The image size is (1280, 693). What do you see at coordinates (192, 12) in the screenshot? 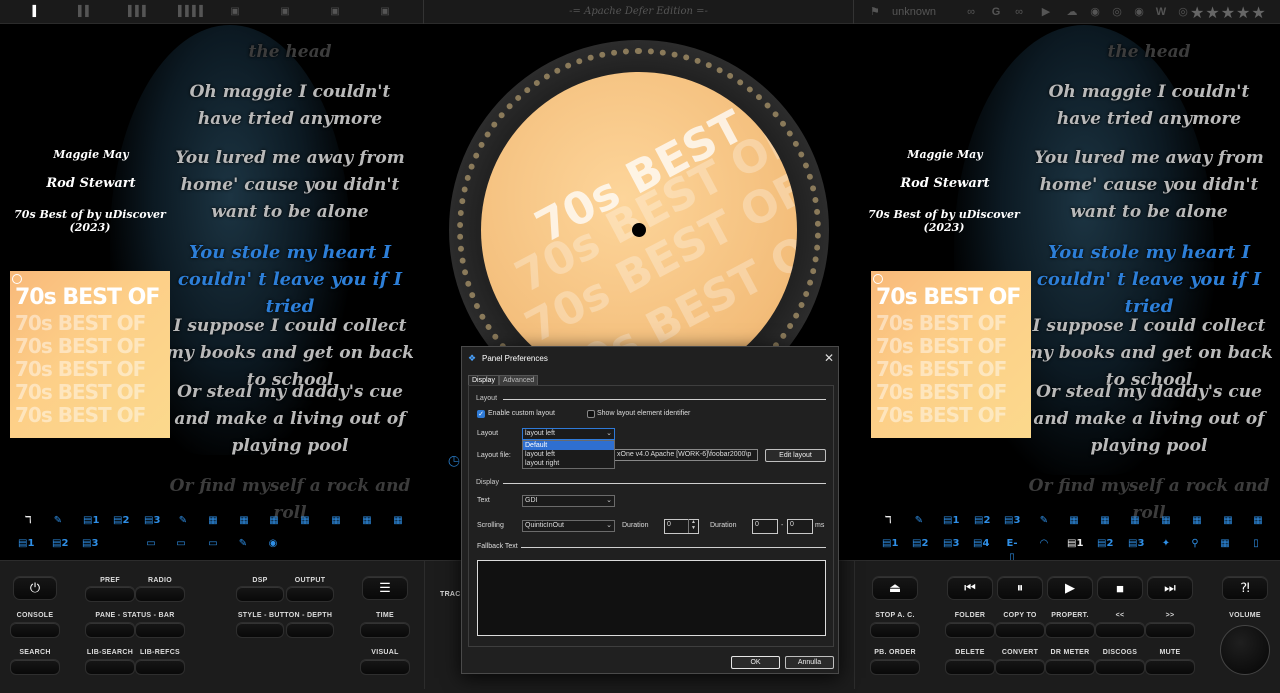
I see `layout-4-icon: ▌▌▌▌` at bounding box center [192, 12].